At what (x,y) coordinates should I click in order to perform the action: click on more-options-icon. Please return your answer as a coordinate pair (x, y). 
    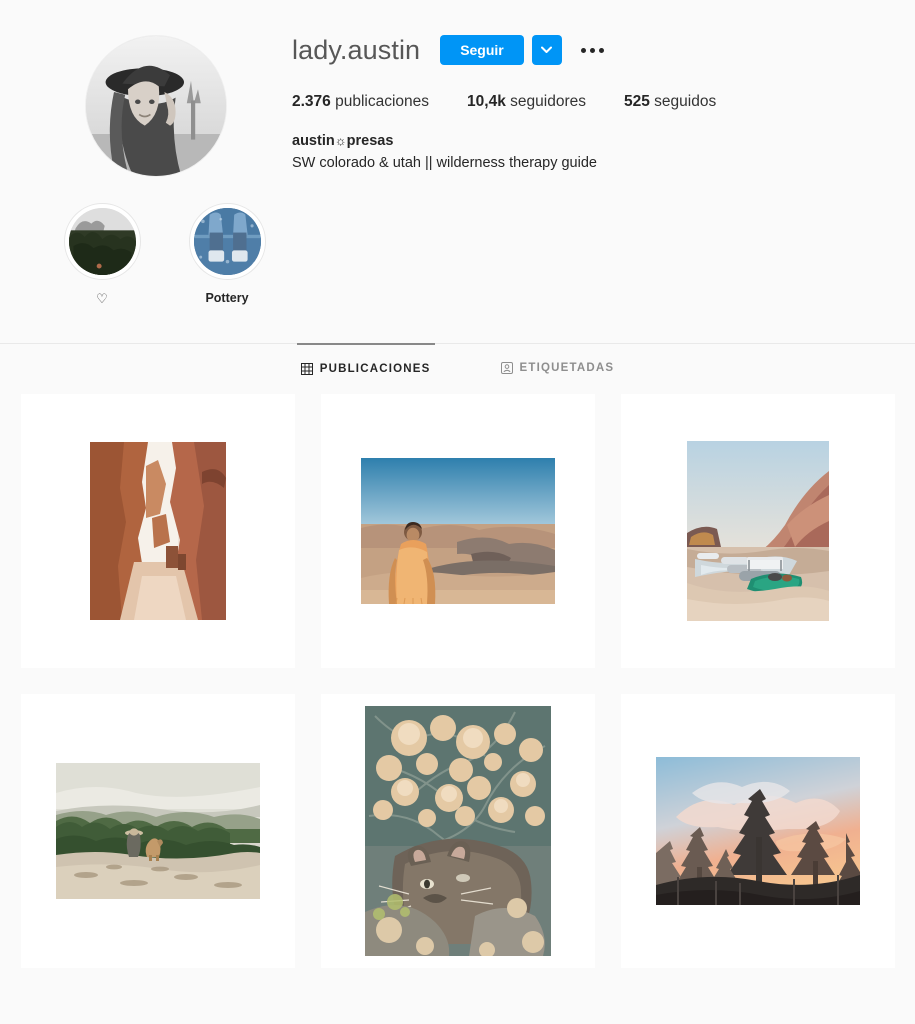
    Looking at the image, I should click on (593, 50).